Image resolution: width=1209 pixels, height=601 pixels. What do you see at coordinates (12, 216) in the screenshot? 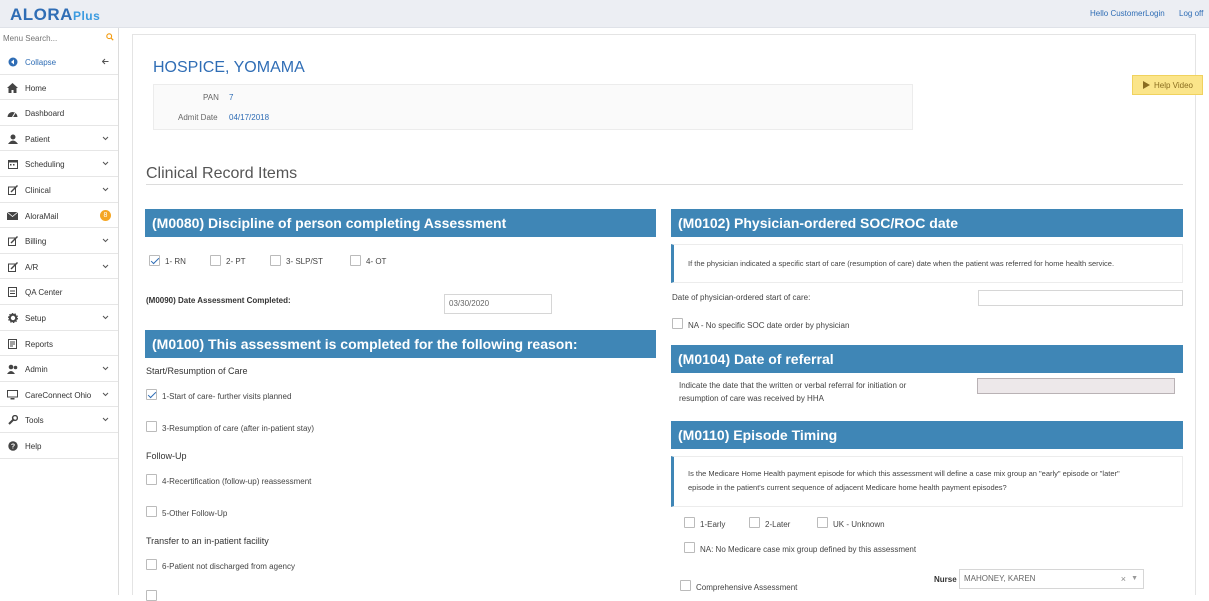
I see `mail-icon` at bounding box center [12, 216].